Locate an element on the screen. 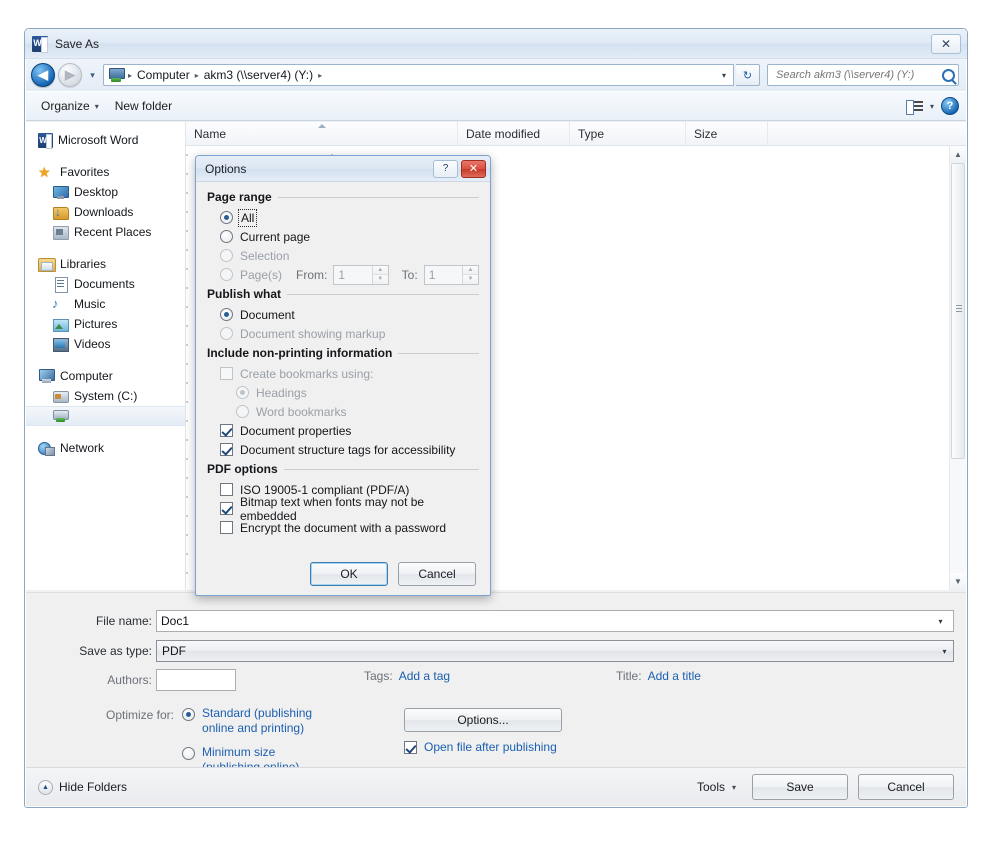  optimize-minimum-radio is located at coordinates (189, 753).